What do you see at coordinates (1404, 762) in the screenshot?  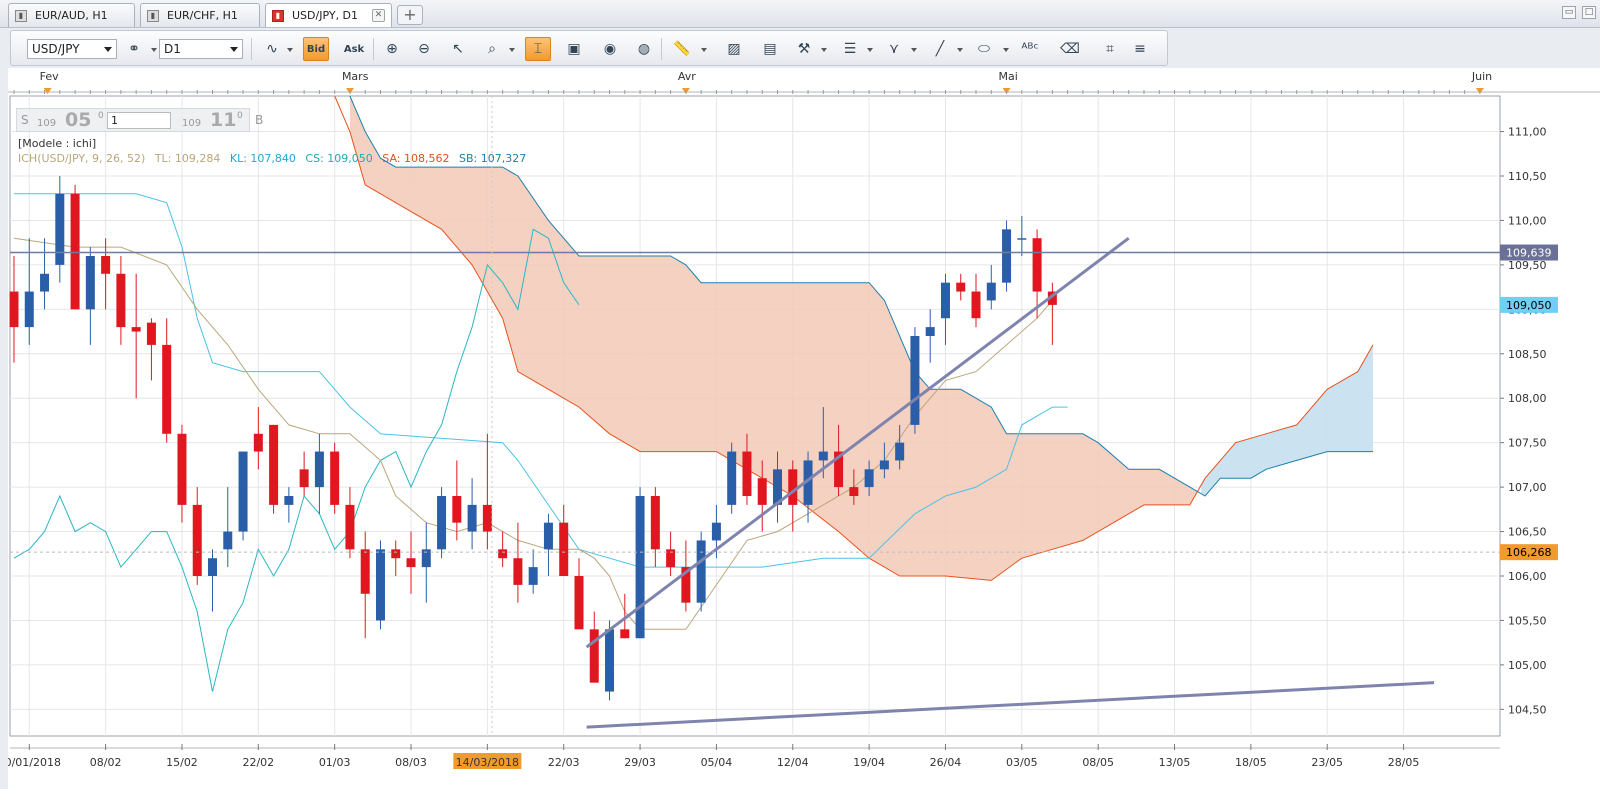 I see `x-tick-label: 28/05` at bounding box center [1404, 762].